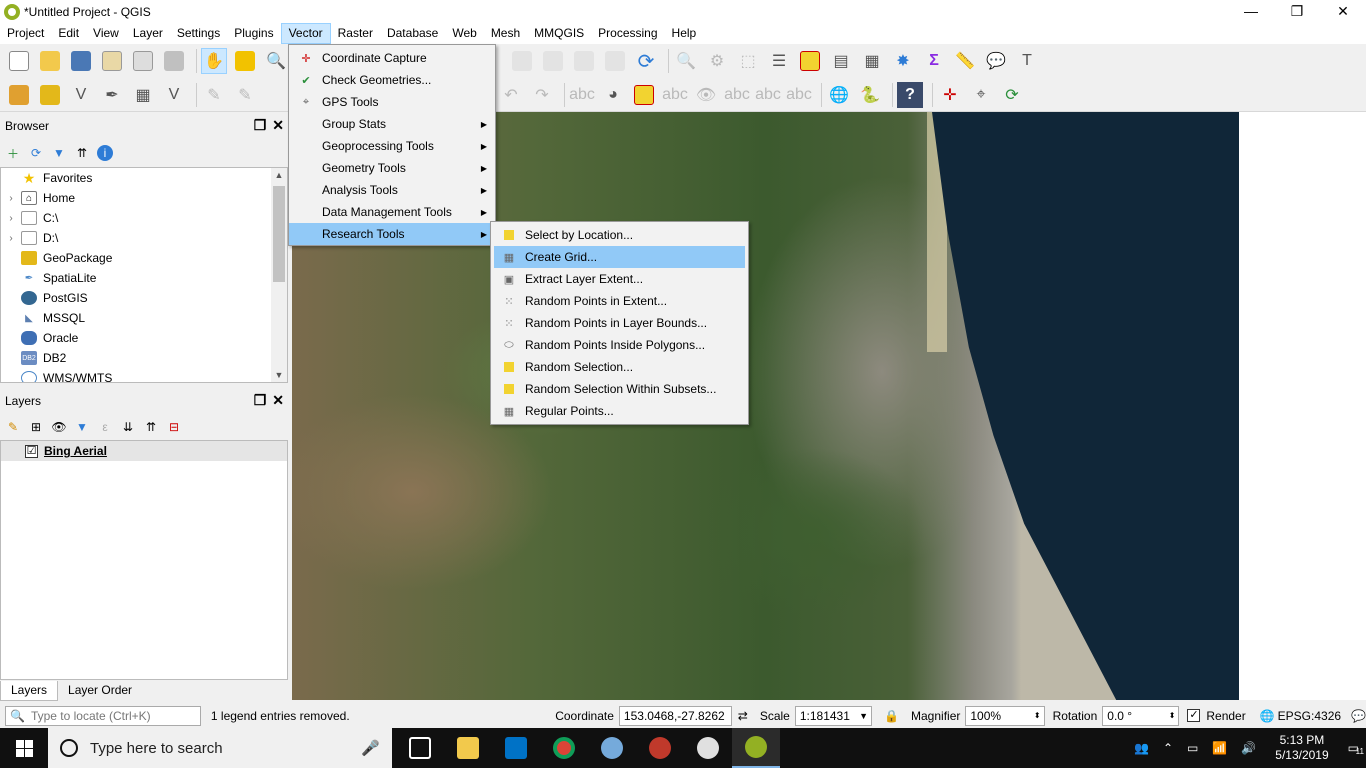 The width and height of the screenshot is (1366, 768). What do you see at coordinates (392, 102) in the screenshot?
I see `menu-item-gps-tools: ⌖ GPS Tools` at bounding box center [392, 102].